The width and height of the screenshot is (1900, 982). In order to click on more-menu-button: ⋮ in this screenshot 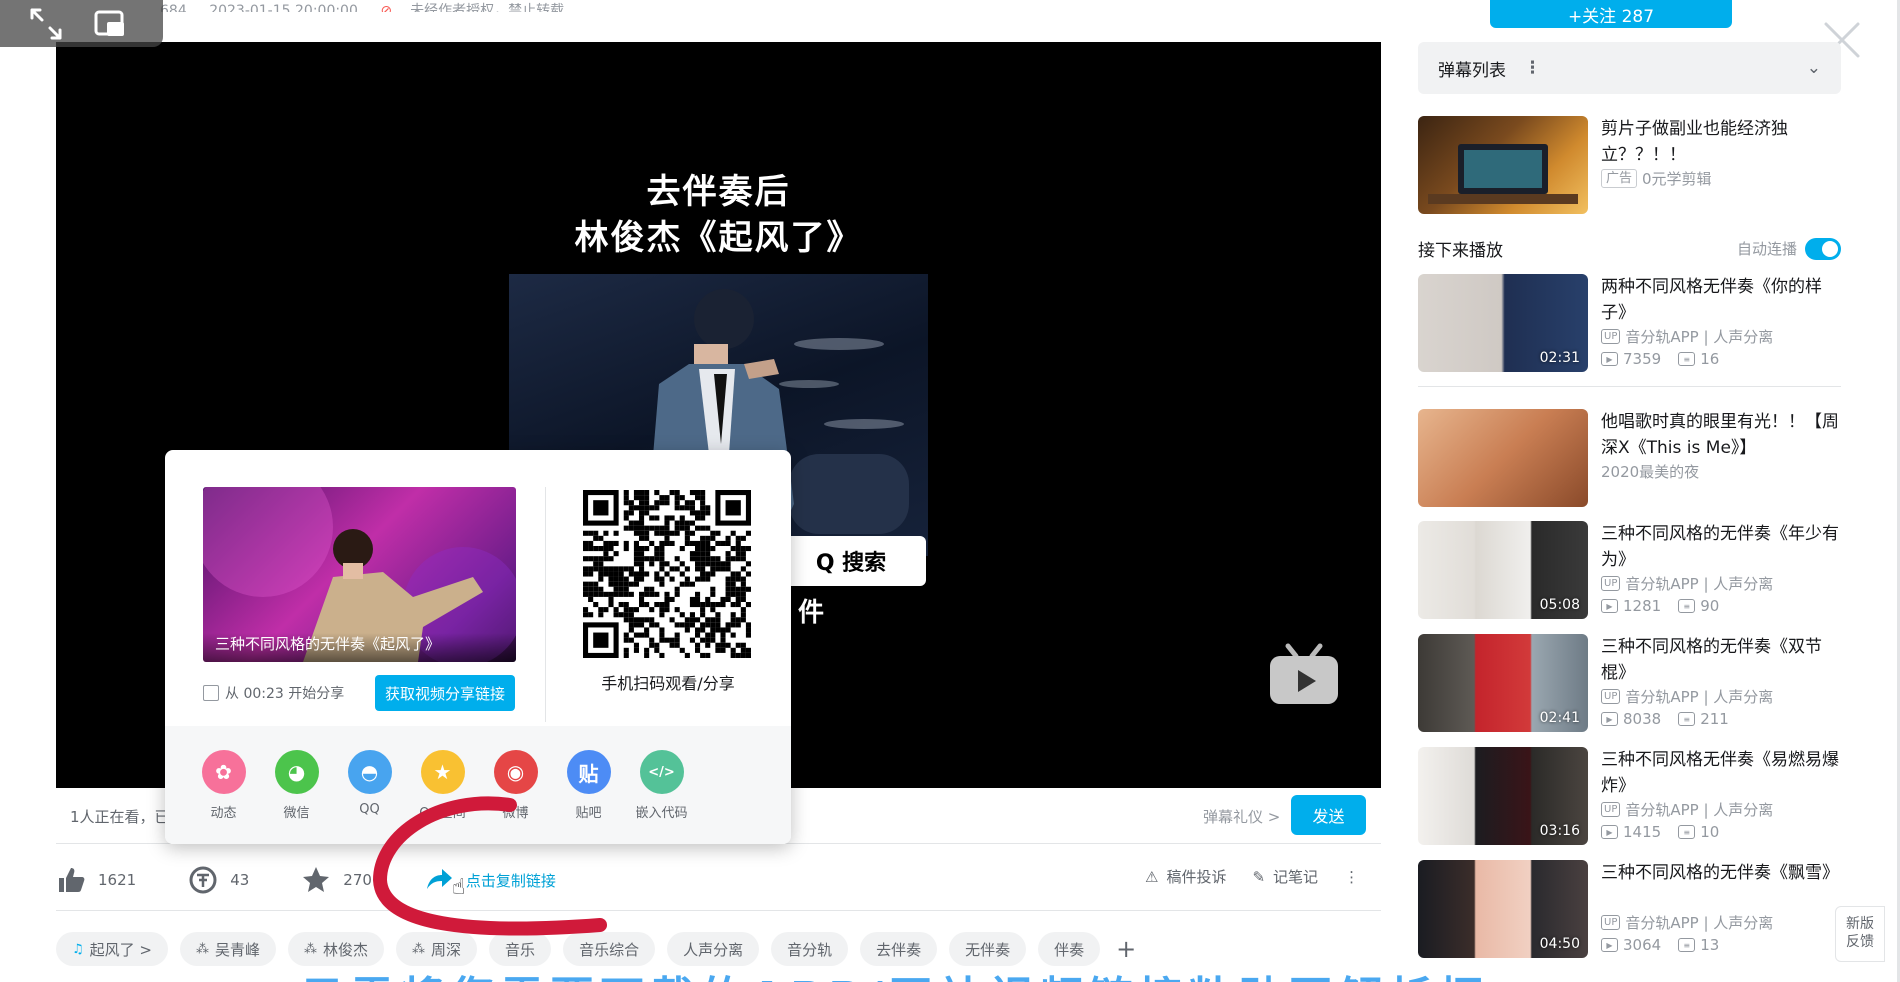, I will do `click(1351, 877)`.